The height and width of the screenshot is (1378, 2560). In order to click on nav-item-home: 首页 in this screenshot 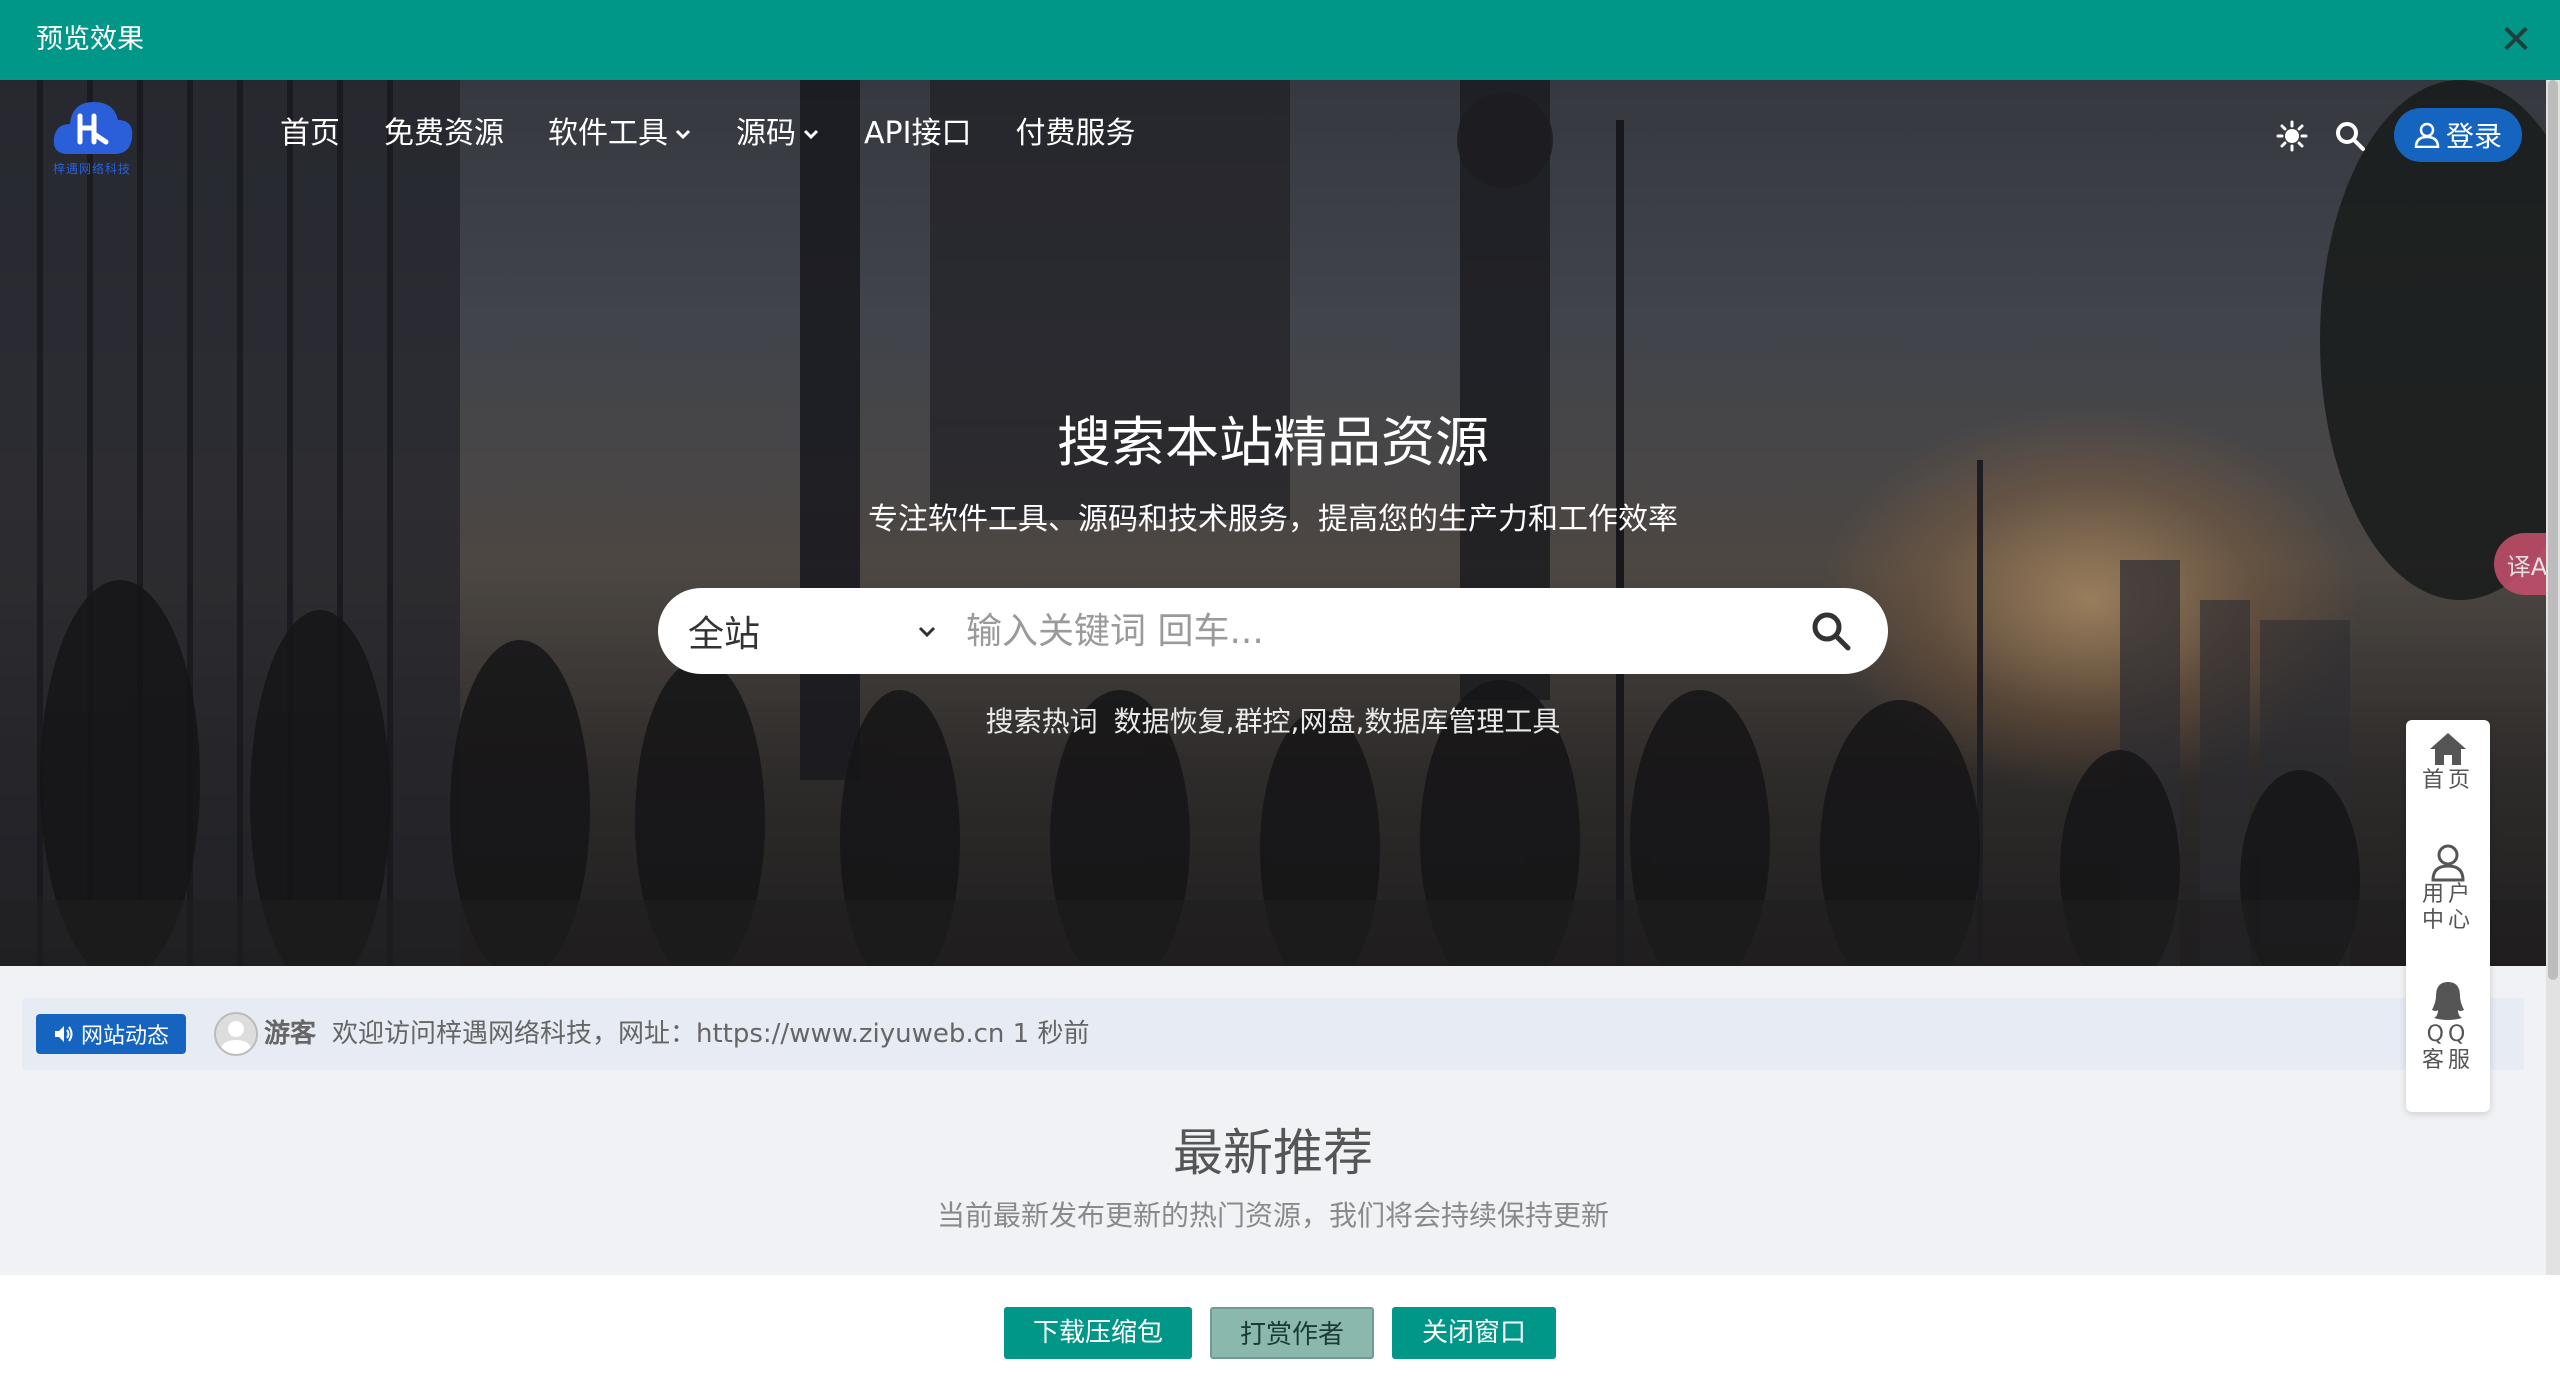, I will do `click(310, 134)`.